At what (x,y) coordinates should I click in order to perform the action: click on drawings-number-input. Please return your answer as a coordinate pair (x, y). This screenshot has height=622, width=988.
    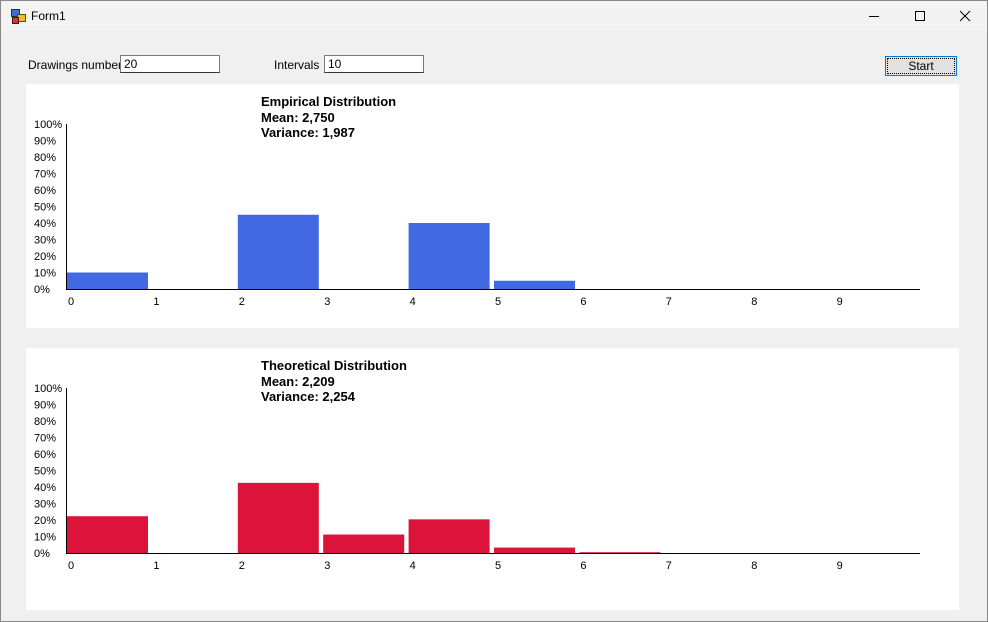
    Looking at the image, I should click on (170, 64).